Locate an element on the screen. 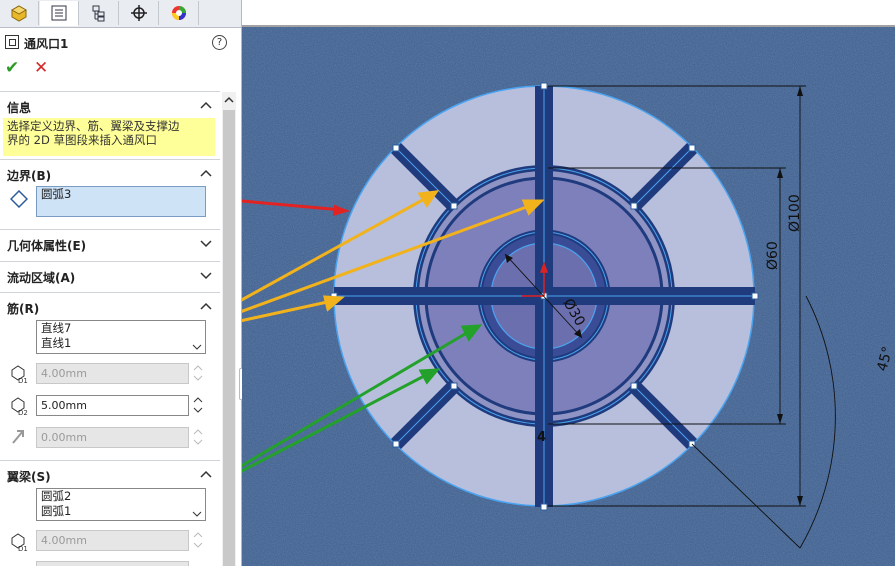 The width and height of the screenshot is (895, 569). display-manager-tab is located at coordinates (179, 13).